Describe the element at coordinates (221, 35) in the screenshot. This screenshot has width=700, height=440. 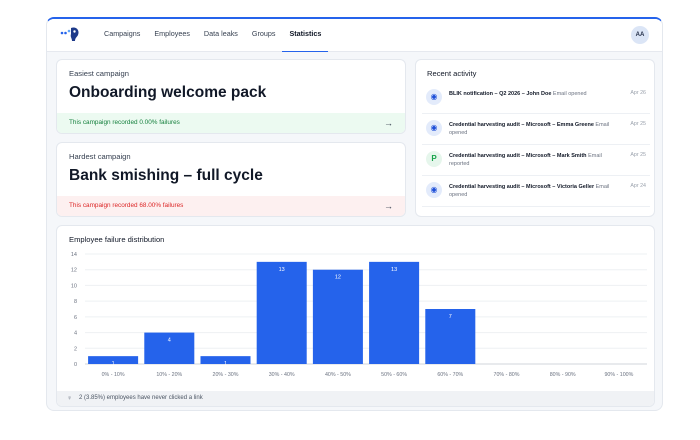
I see `nav-data-leaks: Data leaks` at that location.